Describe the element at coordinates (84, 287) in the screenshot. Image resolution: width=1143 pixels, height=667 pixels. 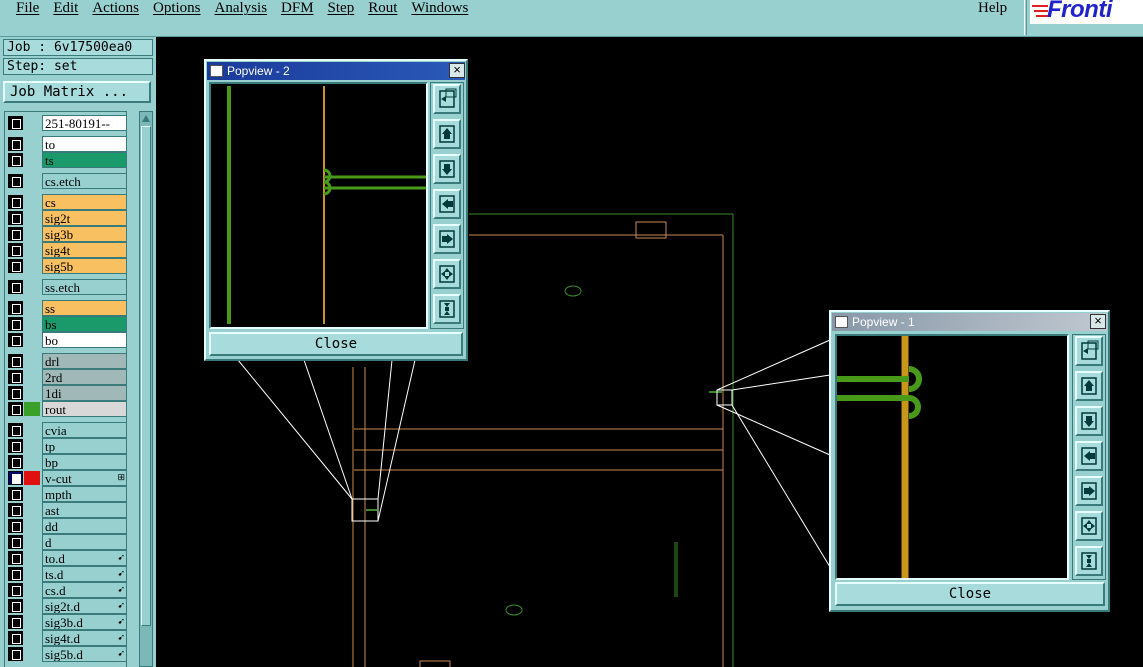
I see `layer-name: ss.etch` at that location.